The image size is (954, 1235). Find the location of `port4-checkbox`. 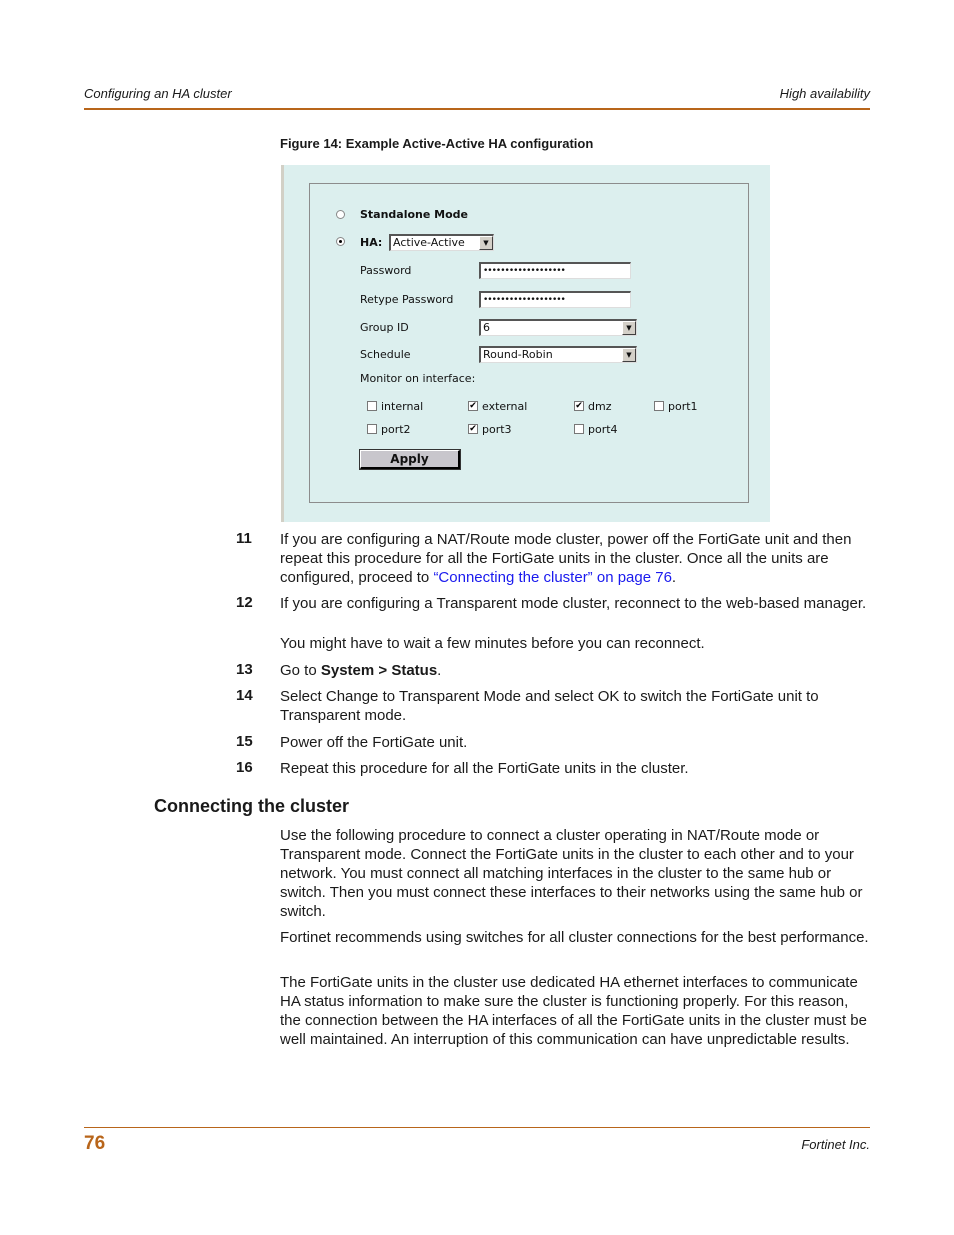

port4-checkbox is located at coordinates (579, 429).